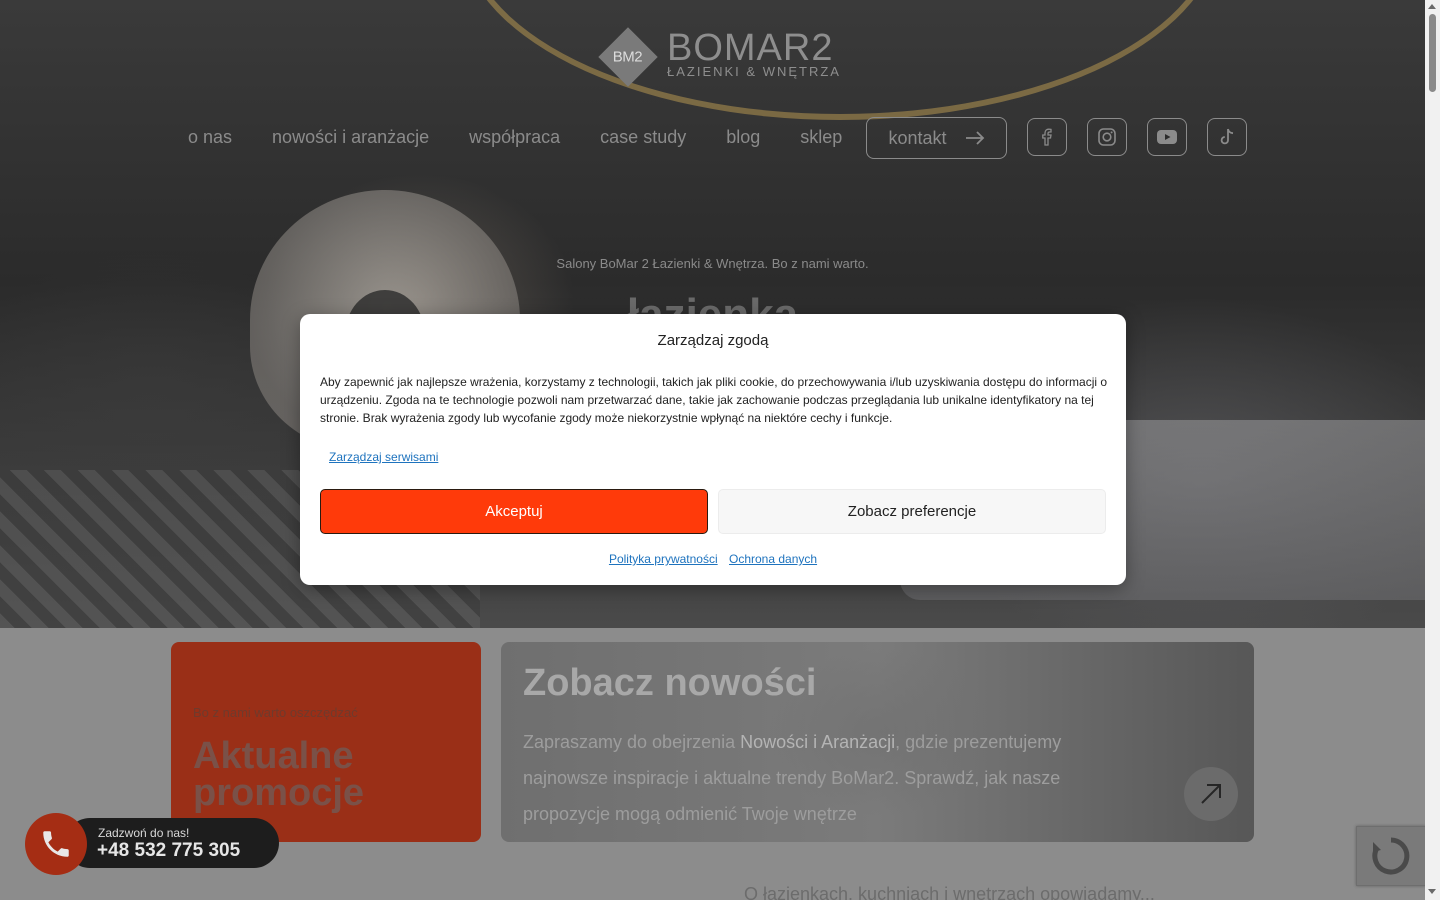 The height and width of the screenshot is (900, 1440). What do you see at coordinates (663, 559) in the screenshot?
I see `privacy-policy-link: Polityka prywatności` at bounding box center [663, 559].